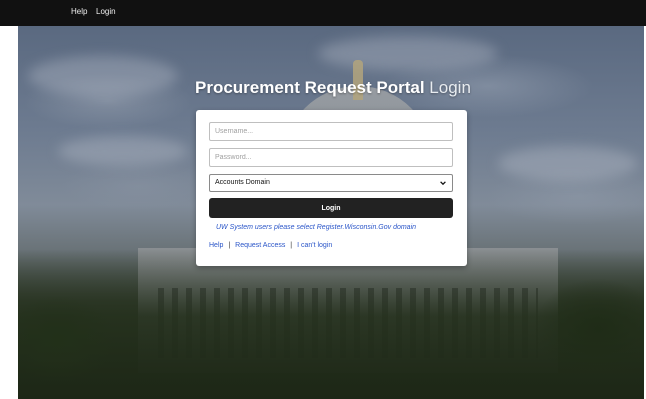 Image resolution: width=646 pixels, height=399 pixels. I want to click on title-main: Procurement Request Portal, so click(310, 87).